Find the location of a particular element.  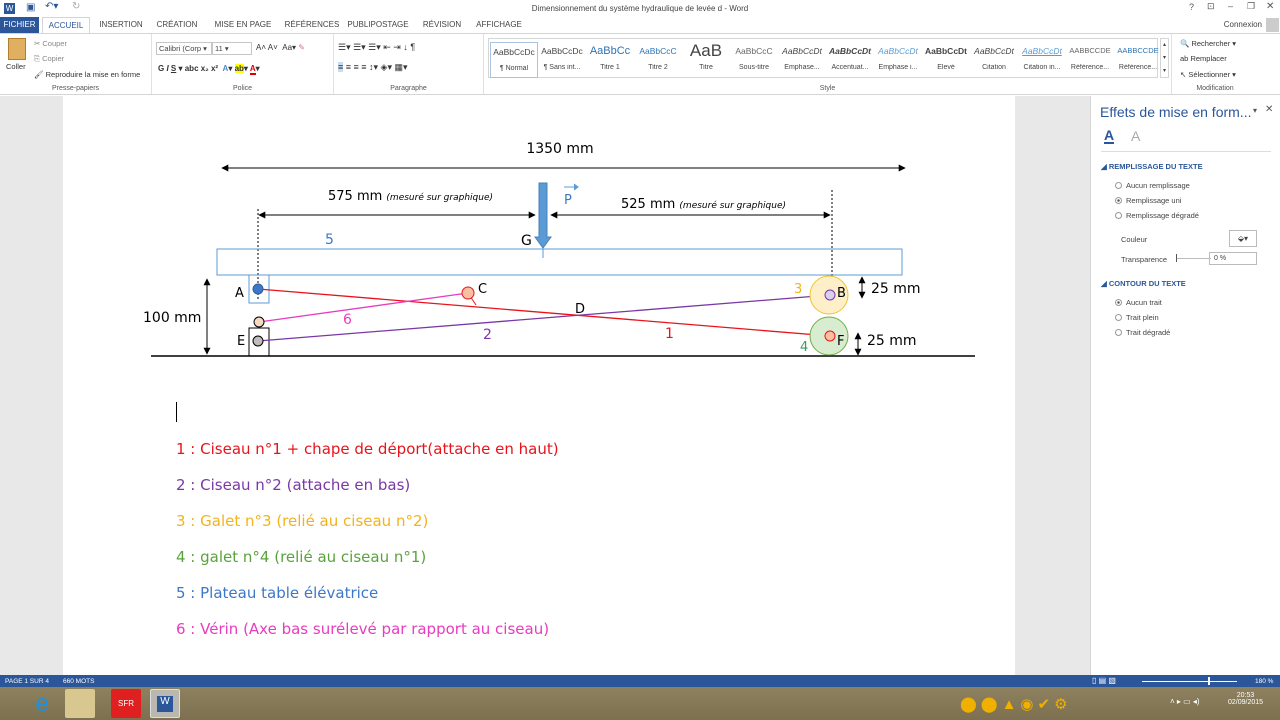

radio-no-fill: Aucun remplissage is located at coordinates (1152, 185).